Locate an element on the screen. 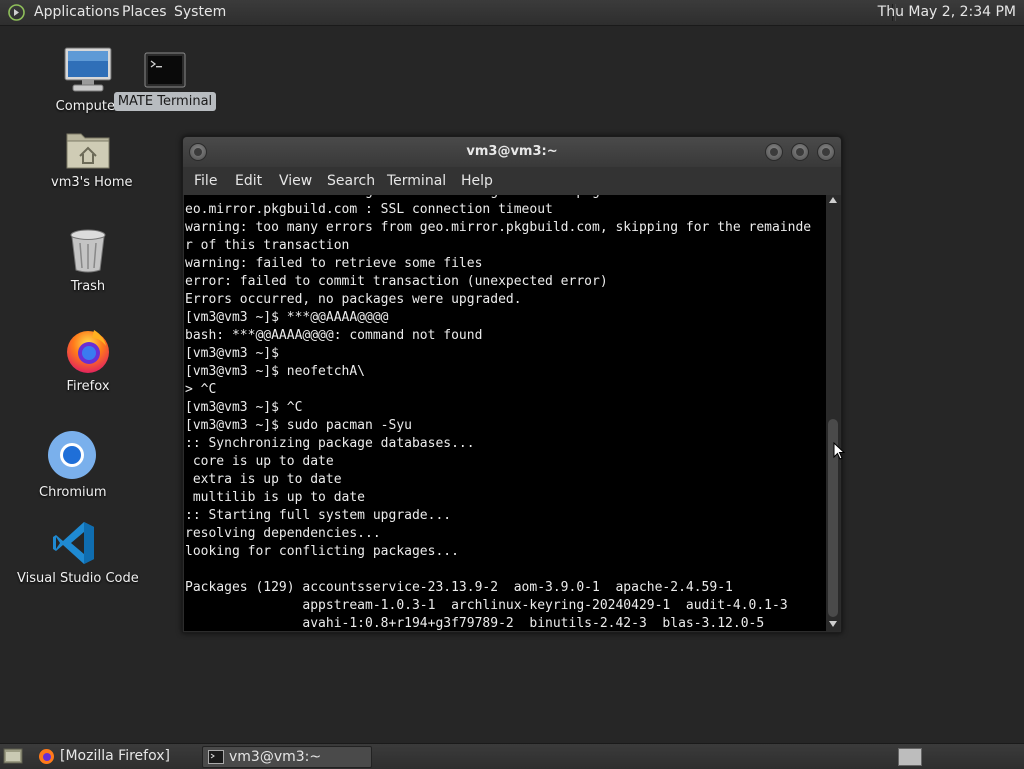 The image size is (1024, 769). terminal-menubar: File Edit View Search Terminal Help is located at coordinates (512, 181).